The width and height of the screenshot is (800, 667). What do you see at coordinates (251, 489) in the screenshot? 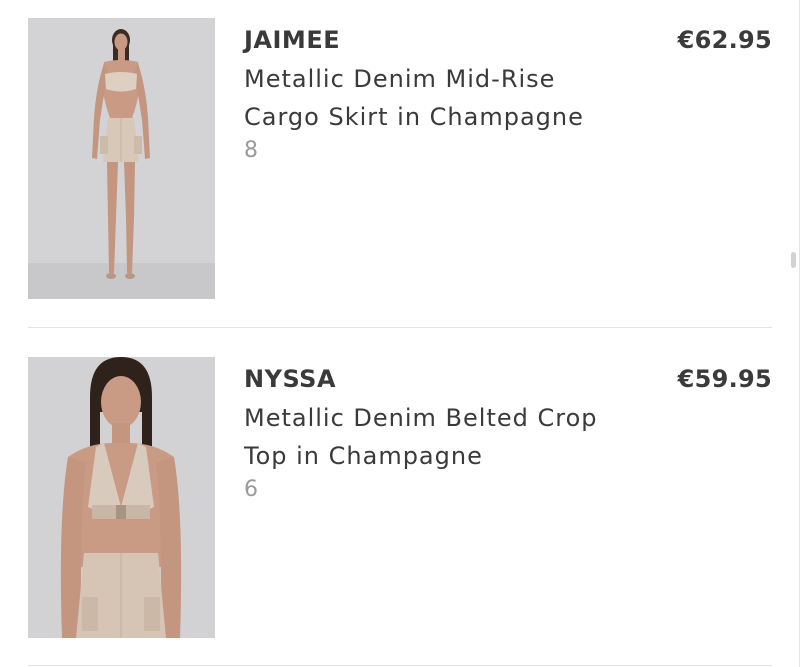
I see `product-size: 6` at bounding box center [251, 489].